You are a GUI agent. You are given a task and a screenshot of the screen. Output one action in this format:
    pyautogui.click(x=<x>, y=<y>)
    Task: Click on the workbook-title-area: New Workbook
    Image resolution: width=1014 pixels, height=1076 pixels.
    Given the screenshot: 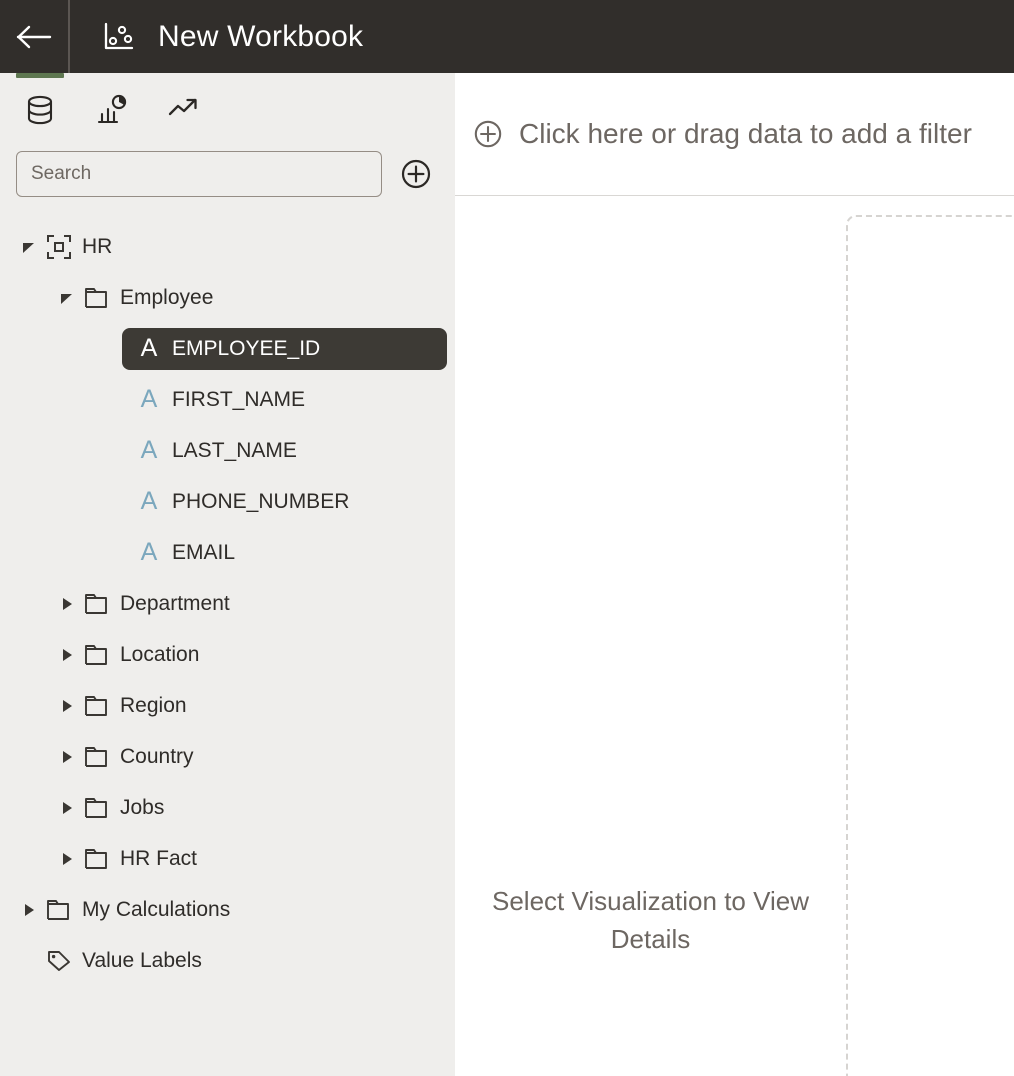 What is the action you would take?
    pyautogui.click(x=542, y=36)
    